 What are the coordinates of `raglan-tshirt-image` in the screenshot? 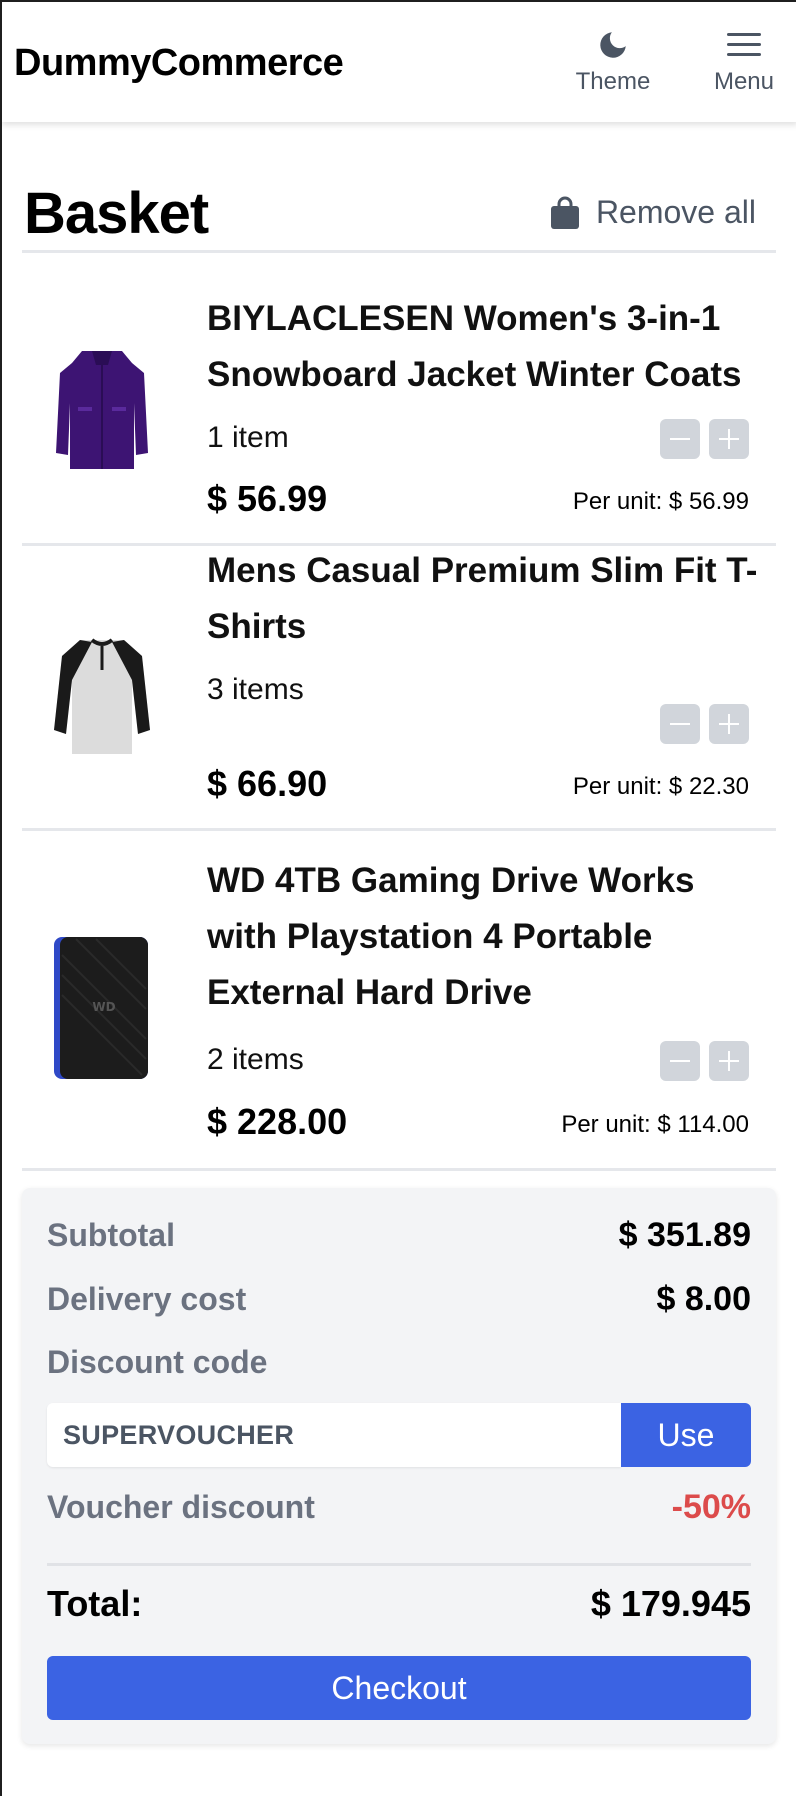 It's located at (102, 696).